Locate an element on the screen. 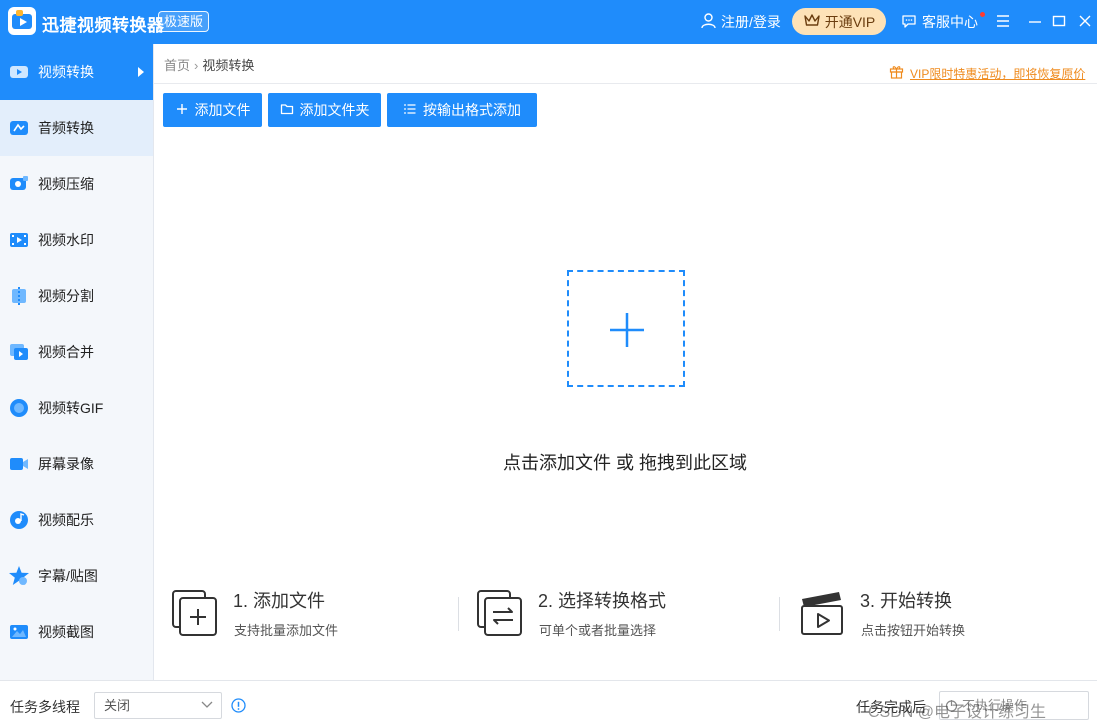 The height and width of the screenshot is (727, 1097). video-watermark-icon is located at coordinates (19, 240).